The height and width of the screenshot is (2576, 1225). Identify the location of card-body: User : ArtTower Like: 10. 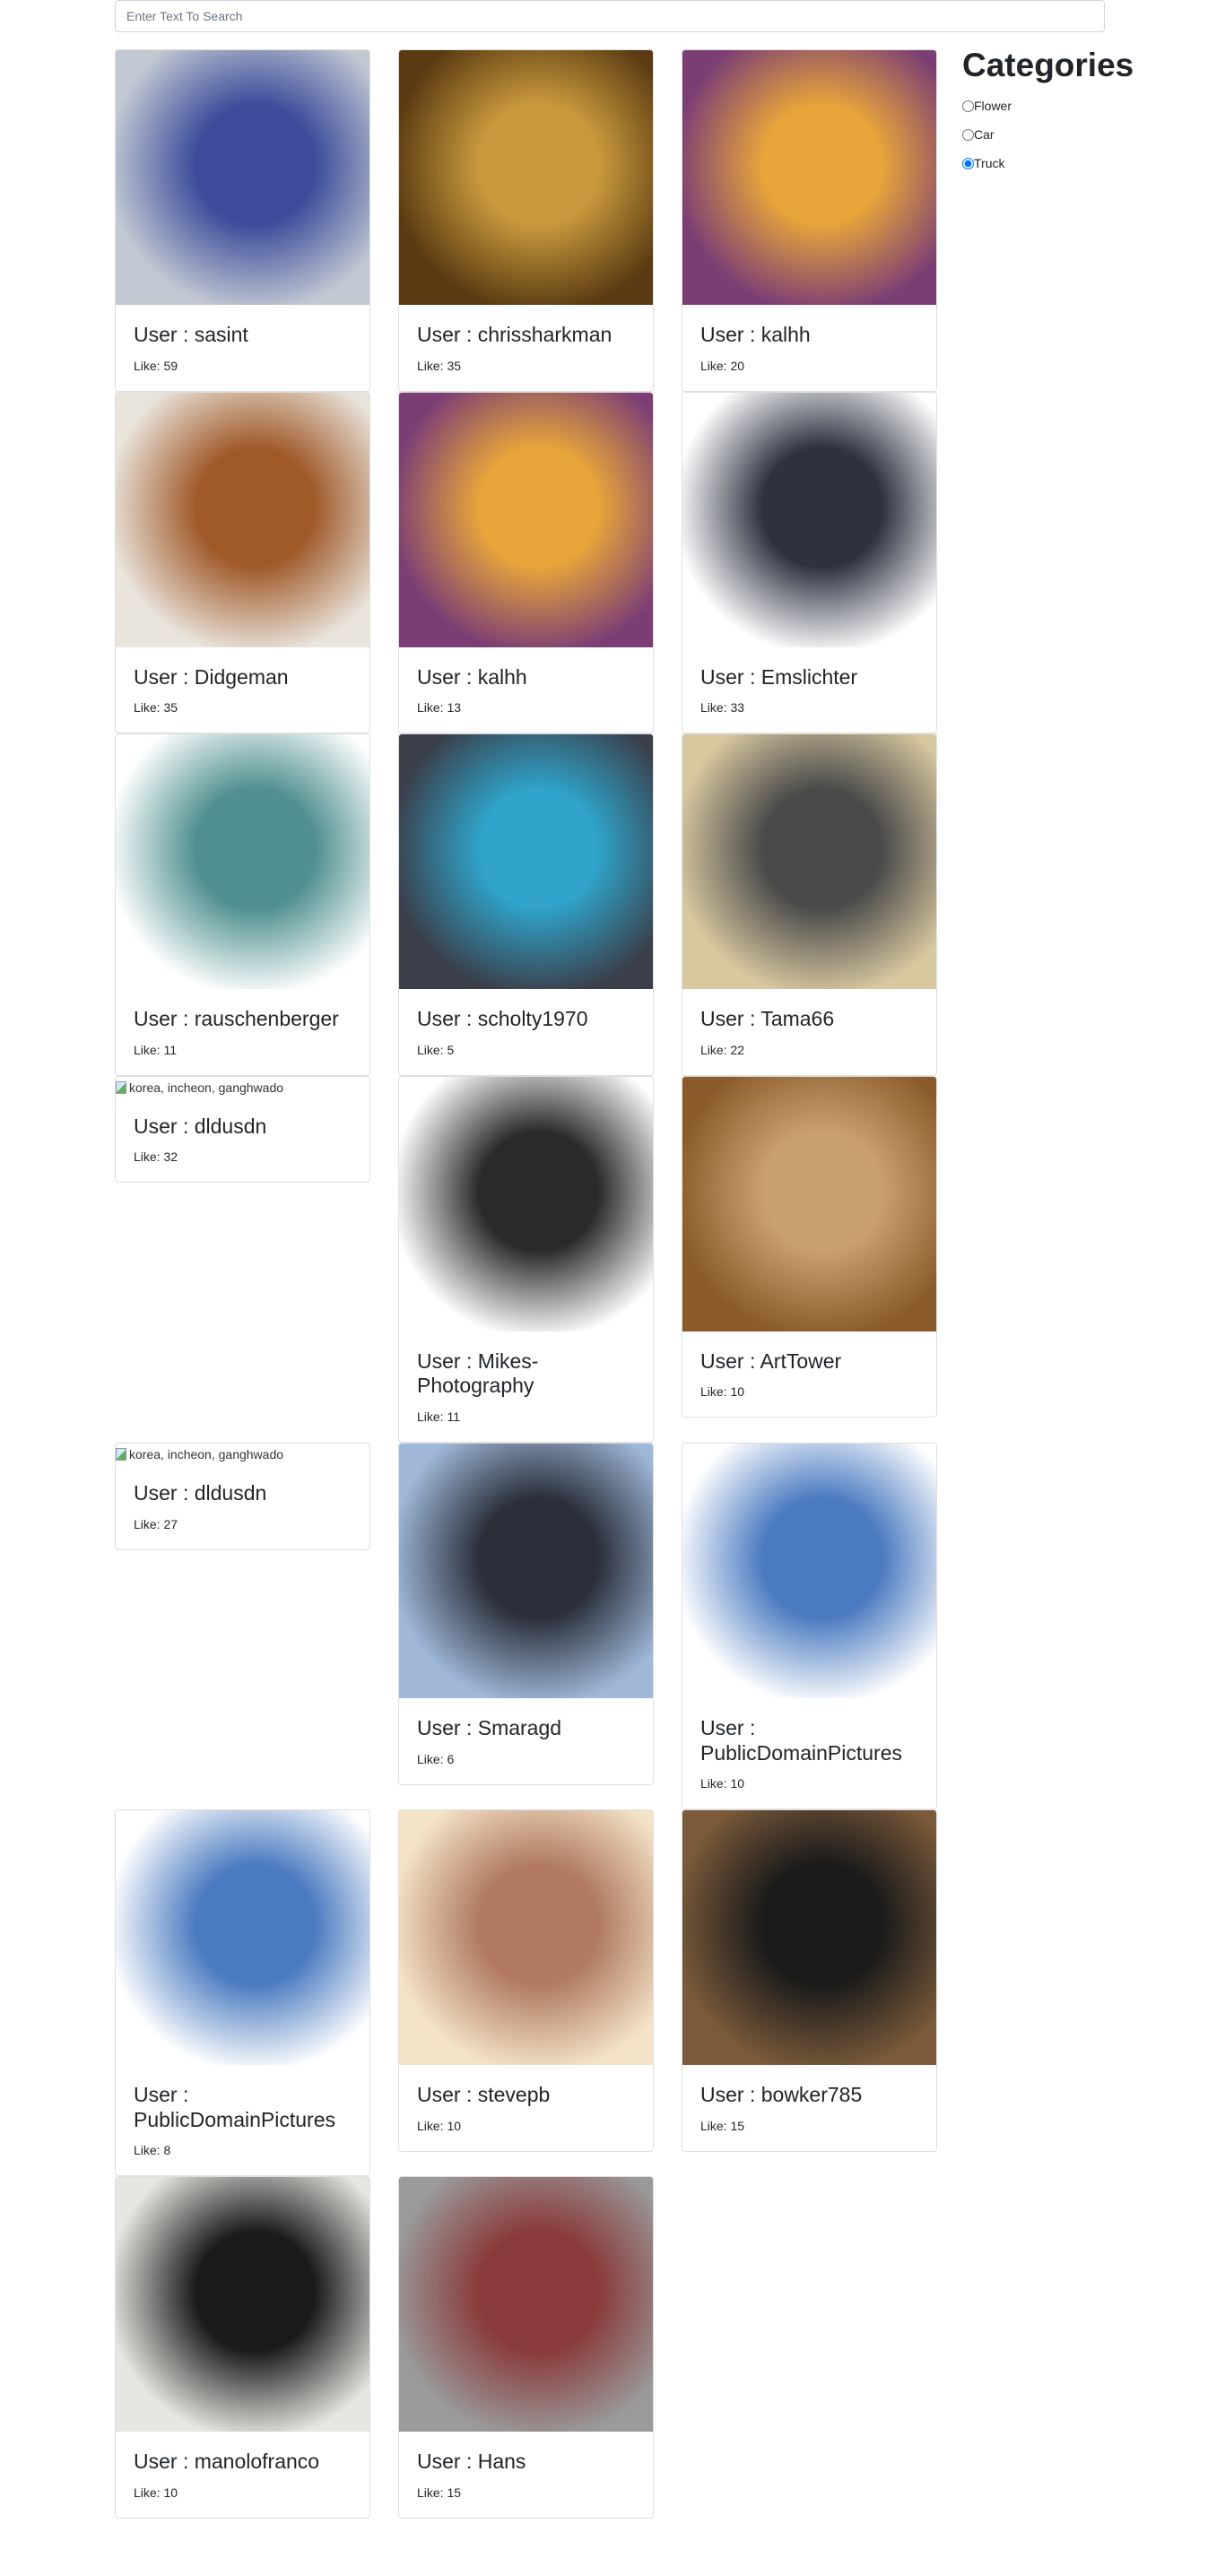
(809, 1374).